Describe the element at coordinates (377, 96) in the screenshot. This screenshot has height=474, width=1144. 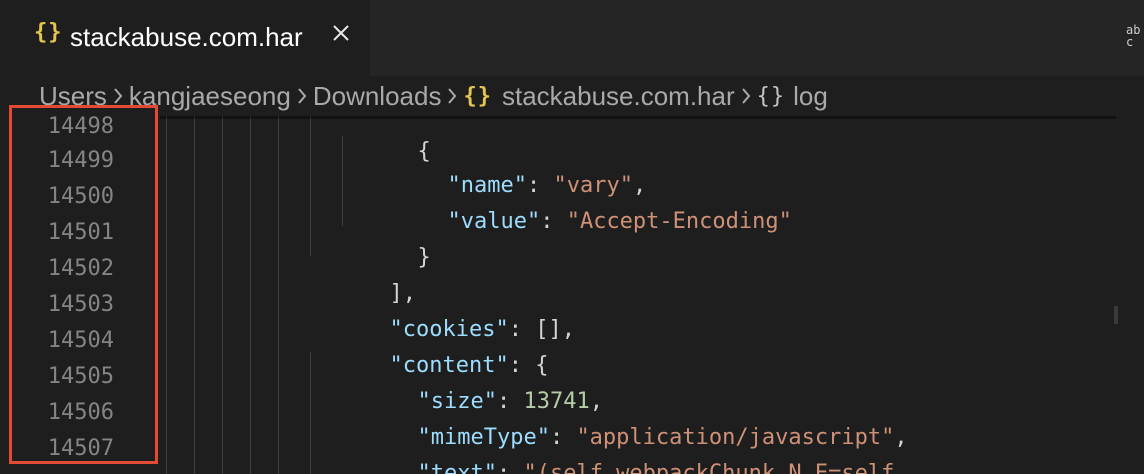
I see `breadcrumb-item-downloads: Downloads` at that location.